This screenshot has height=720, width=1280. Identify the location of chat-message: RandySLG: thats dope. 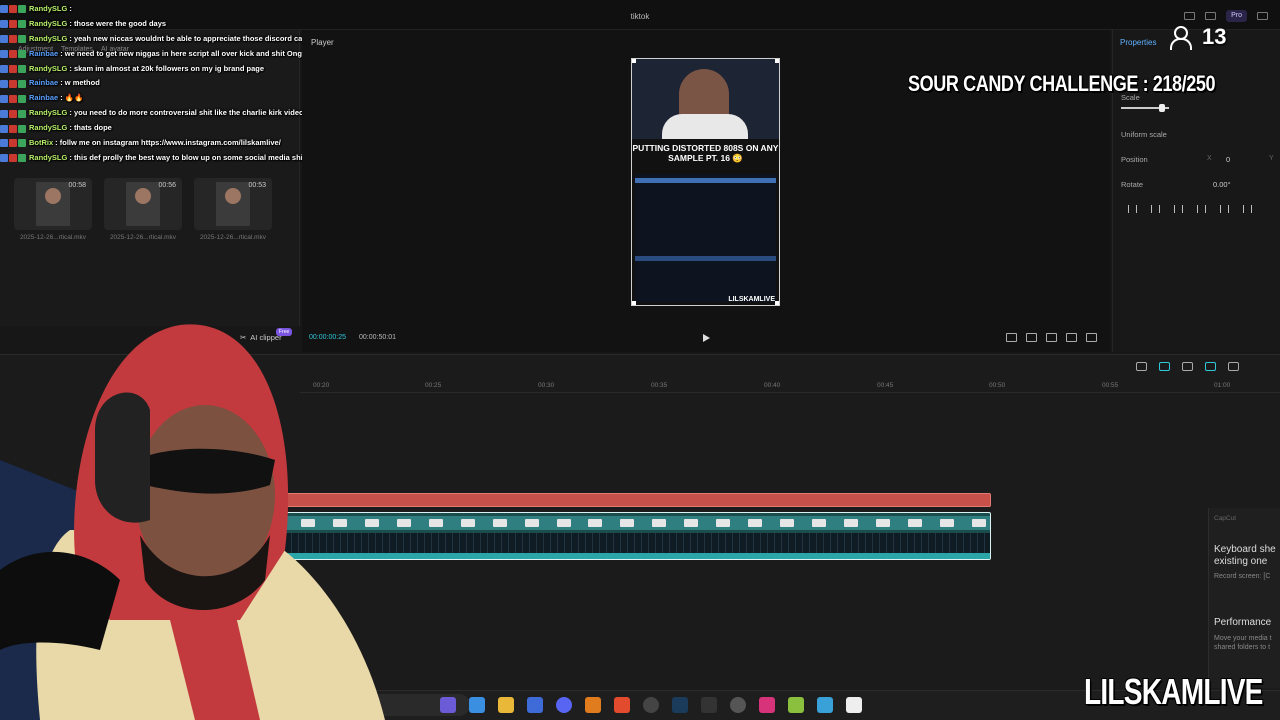
(155, 128).